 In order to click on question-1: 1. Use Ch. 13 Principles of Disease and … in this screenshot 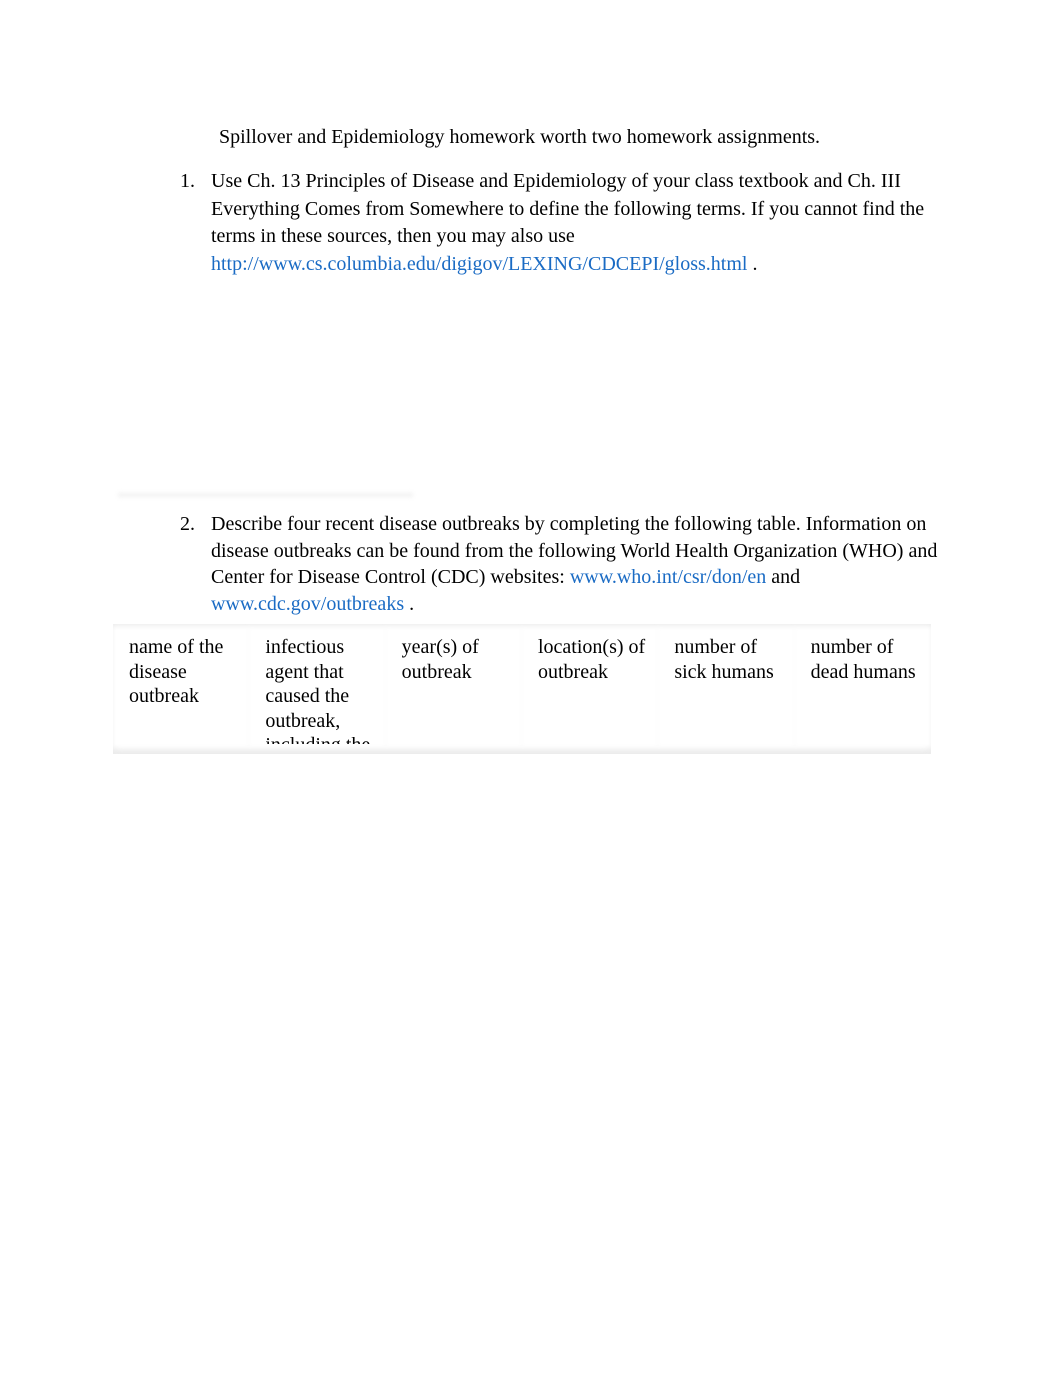, I will do `click(560, 223)`.